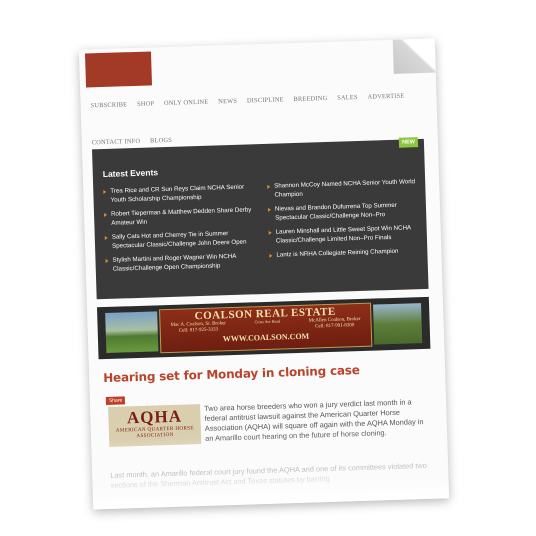 This screenshot has height=536, width=536. I want to click on aqha-logo-subtext: AMERICAN QUARTER HORSE ASSOCIATION, so click(154, 432).